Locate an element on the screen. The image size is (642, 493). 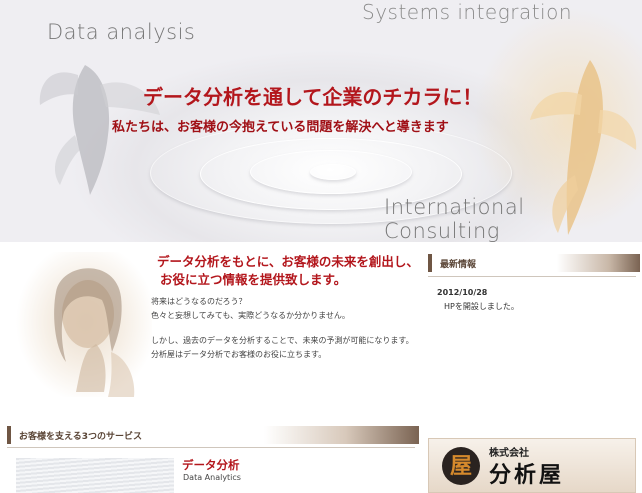
hero-word-systems-integration: Systems integration is located at coordinates (467, 12).